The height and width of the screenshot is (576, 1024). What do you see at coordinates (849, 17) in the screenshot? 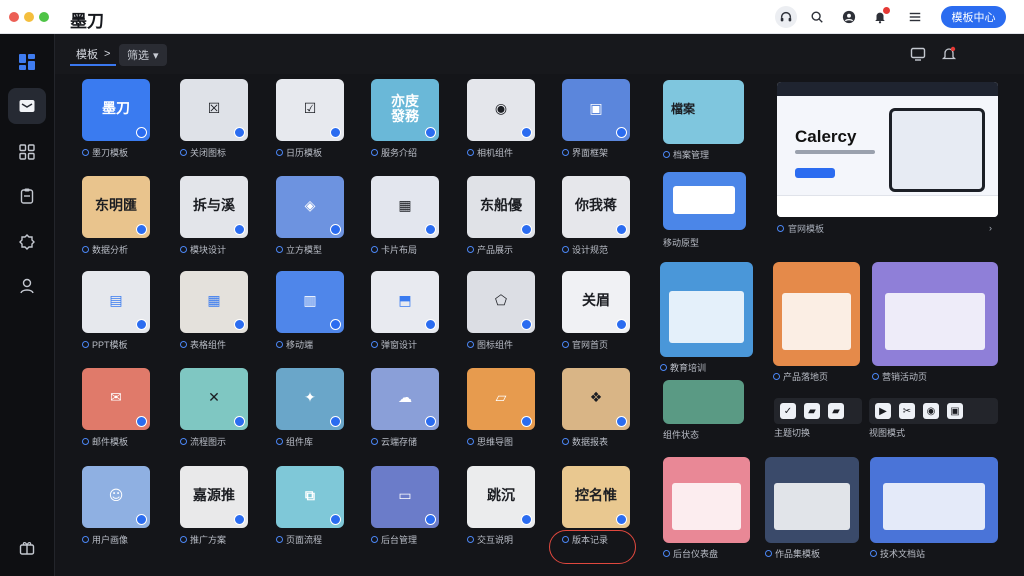
I see `user-circle-icon` at bounding box center [849, 17].